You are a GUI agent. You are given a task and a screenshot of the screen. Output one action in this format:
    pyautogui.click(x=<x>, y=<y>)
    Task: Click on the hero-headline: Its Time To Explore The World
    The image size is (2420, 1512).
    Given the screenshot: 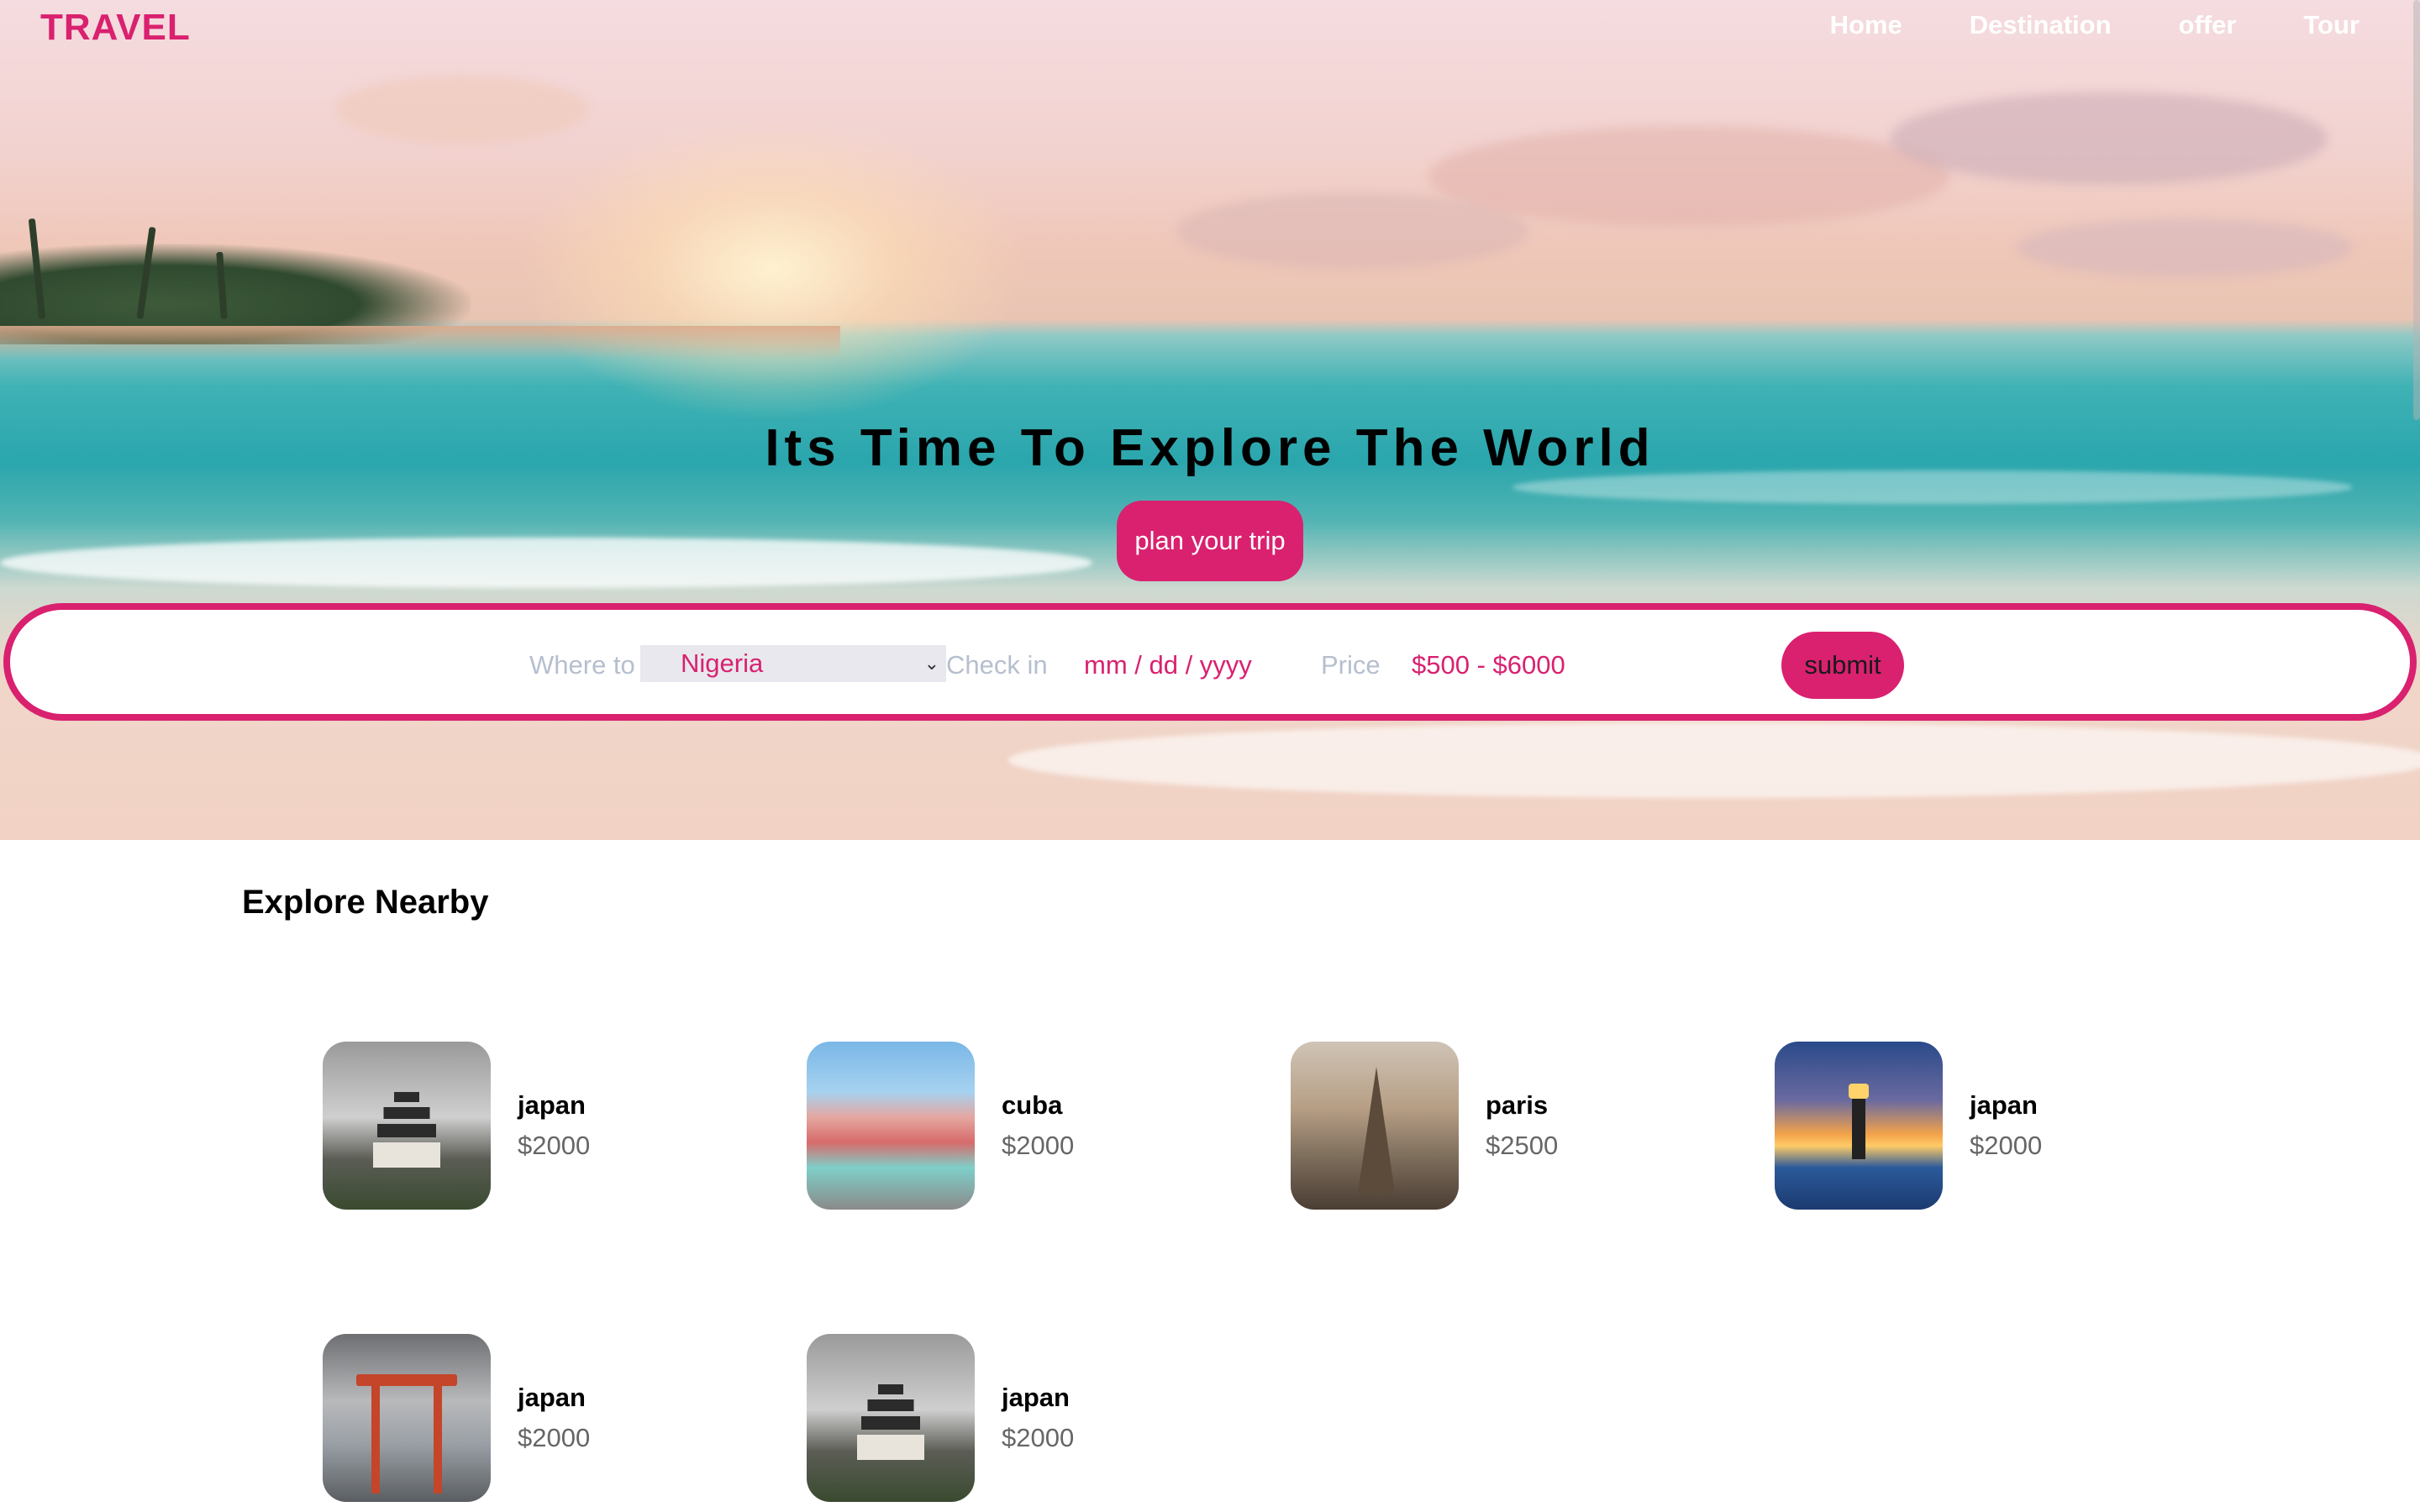 What is the action you would take?
    pyautogui.click(x=1210, y=448)
    